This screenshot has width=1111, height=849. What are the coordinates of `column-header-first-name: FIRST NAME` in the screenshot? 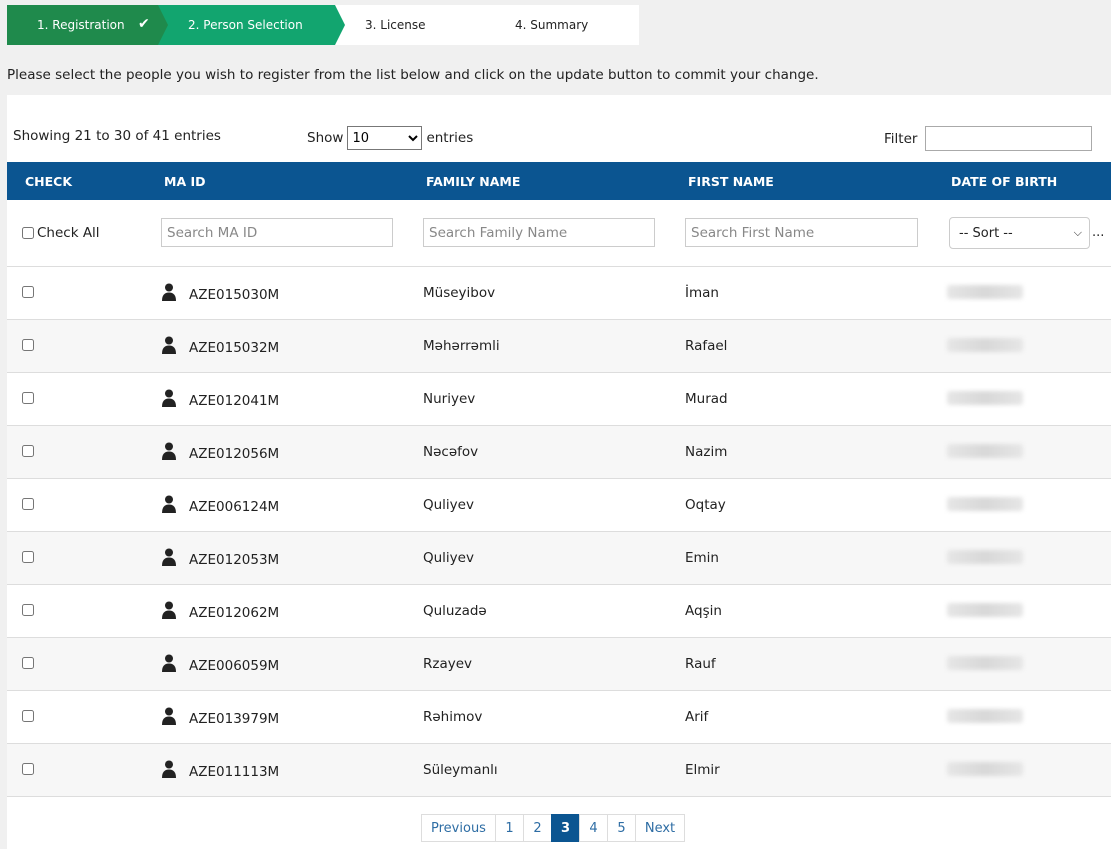 It's located at (731, 181).